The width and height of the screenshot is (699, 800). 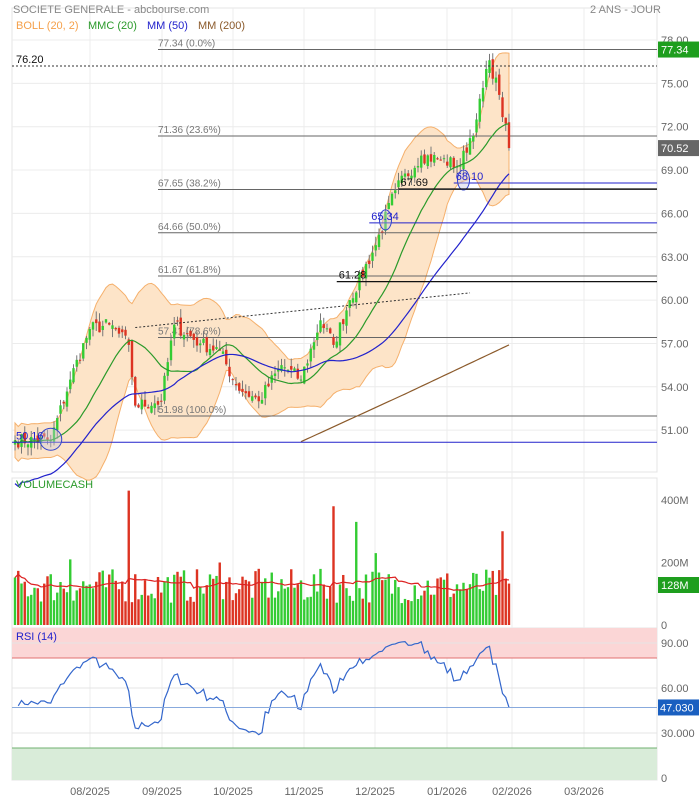 What do you see at coordinates (167, 26) in the screenshot?
I see `legend-mm50: MM (50)` at bounding box center [167, 26].